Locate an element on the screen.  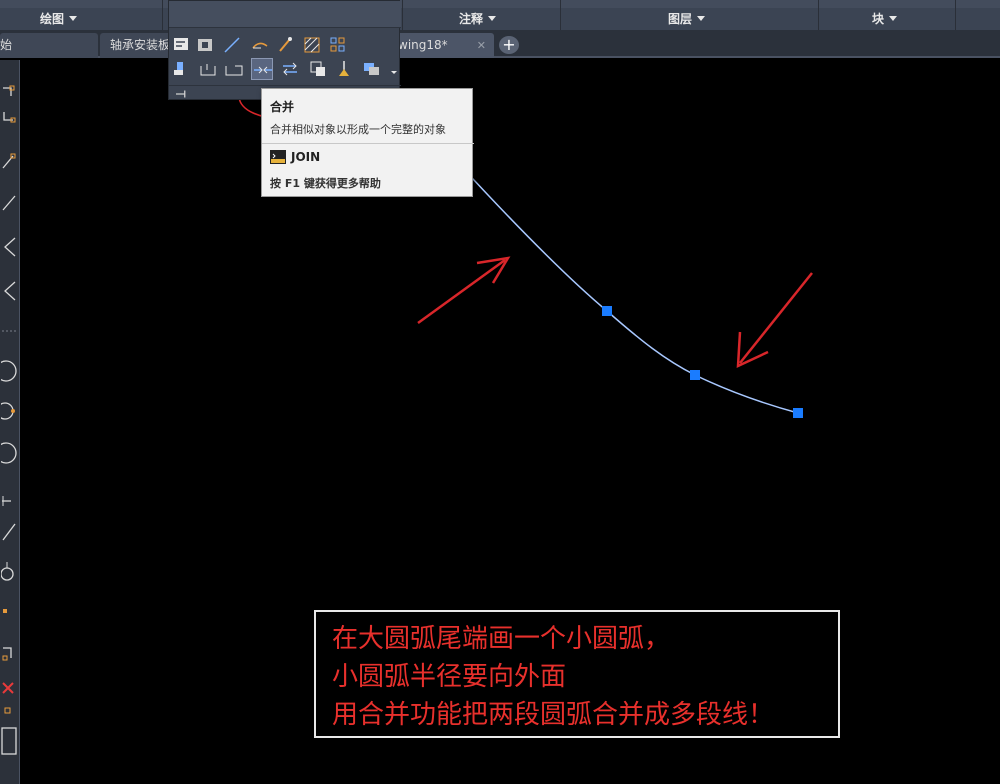
edit-polyline-icon is located at coordinates (260, 45).